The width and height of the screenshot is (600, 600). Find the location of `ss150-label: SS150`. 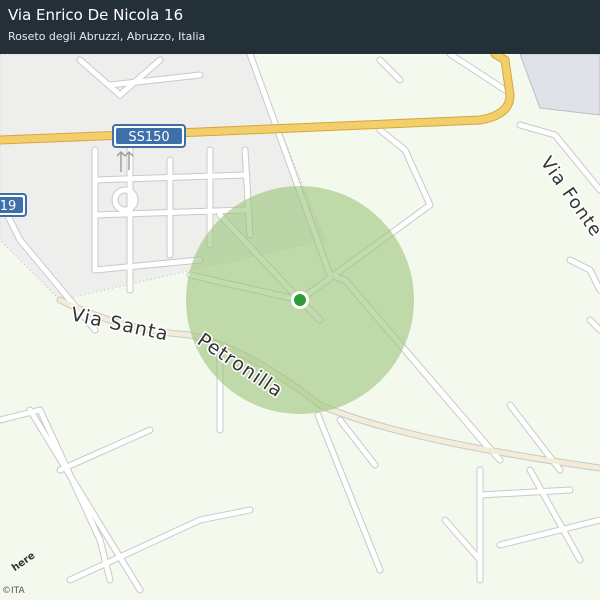

ss150-label: SS150 is located at coordinates (148, 137).